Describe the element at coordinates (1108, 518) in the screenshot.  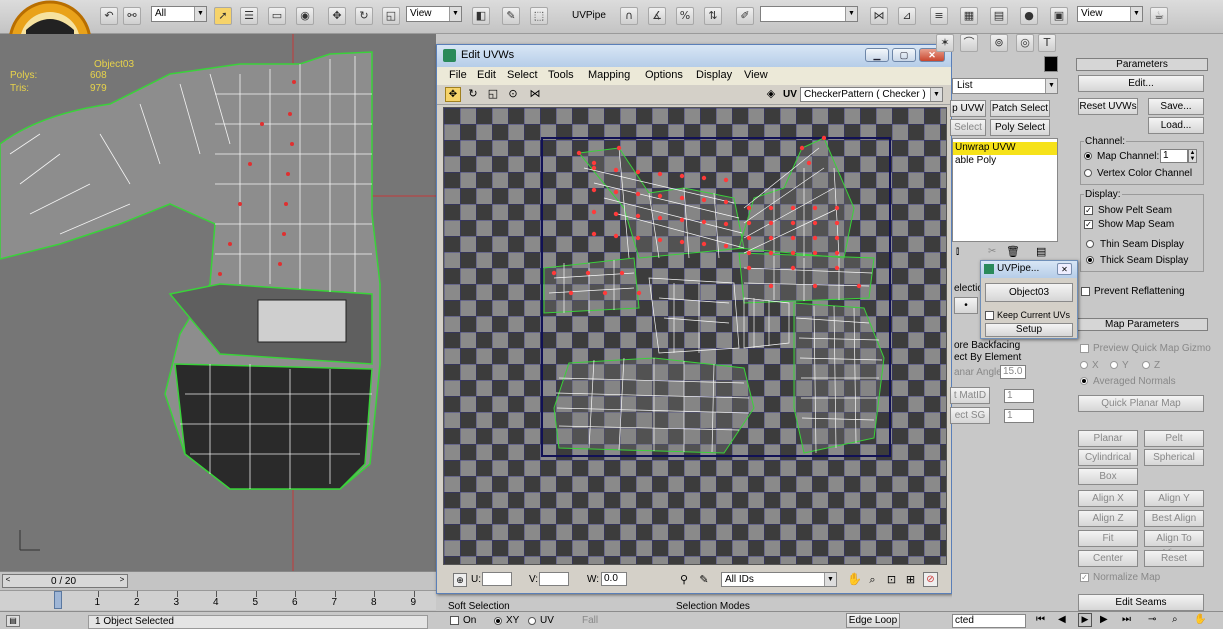
I see `align-z-button: Align Z` at that location.